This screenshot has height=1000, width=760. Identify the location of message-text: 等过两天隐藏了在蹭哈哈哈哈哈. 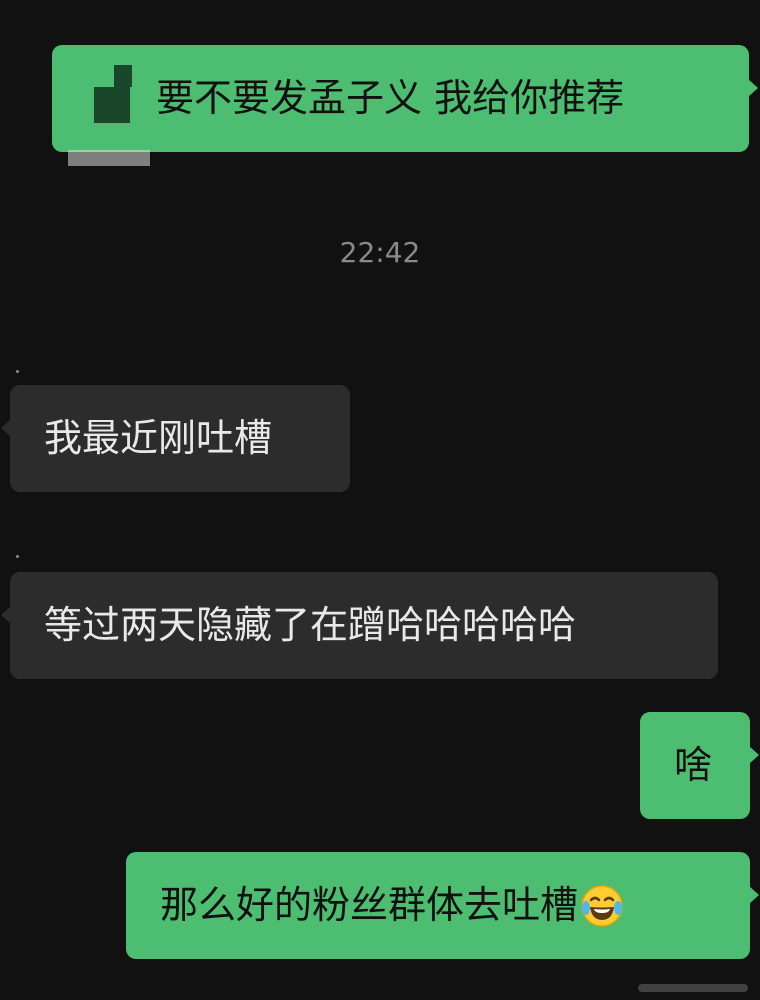
(310, 624).